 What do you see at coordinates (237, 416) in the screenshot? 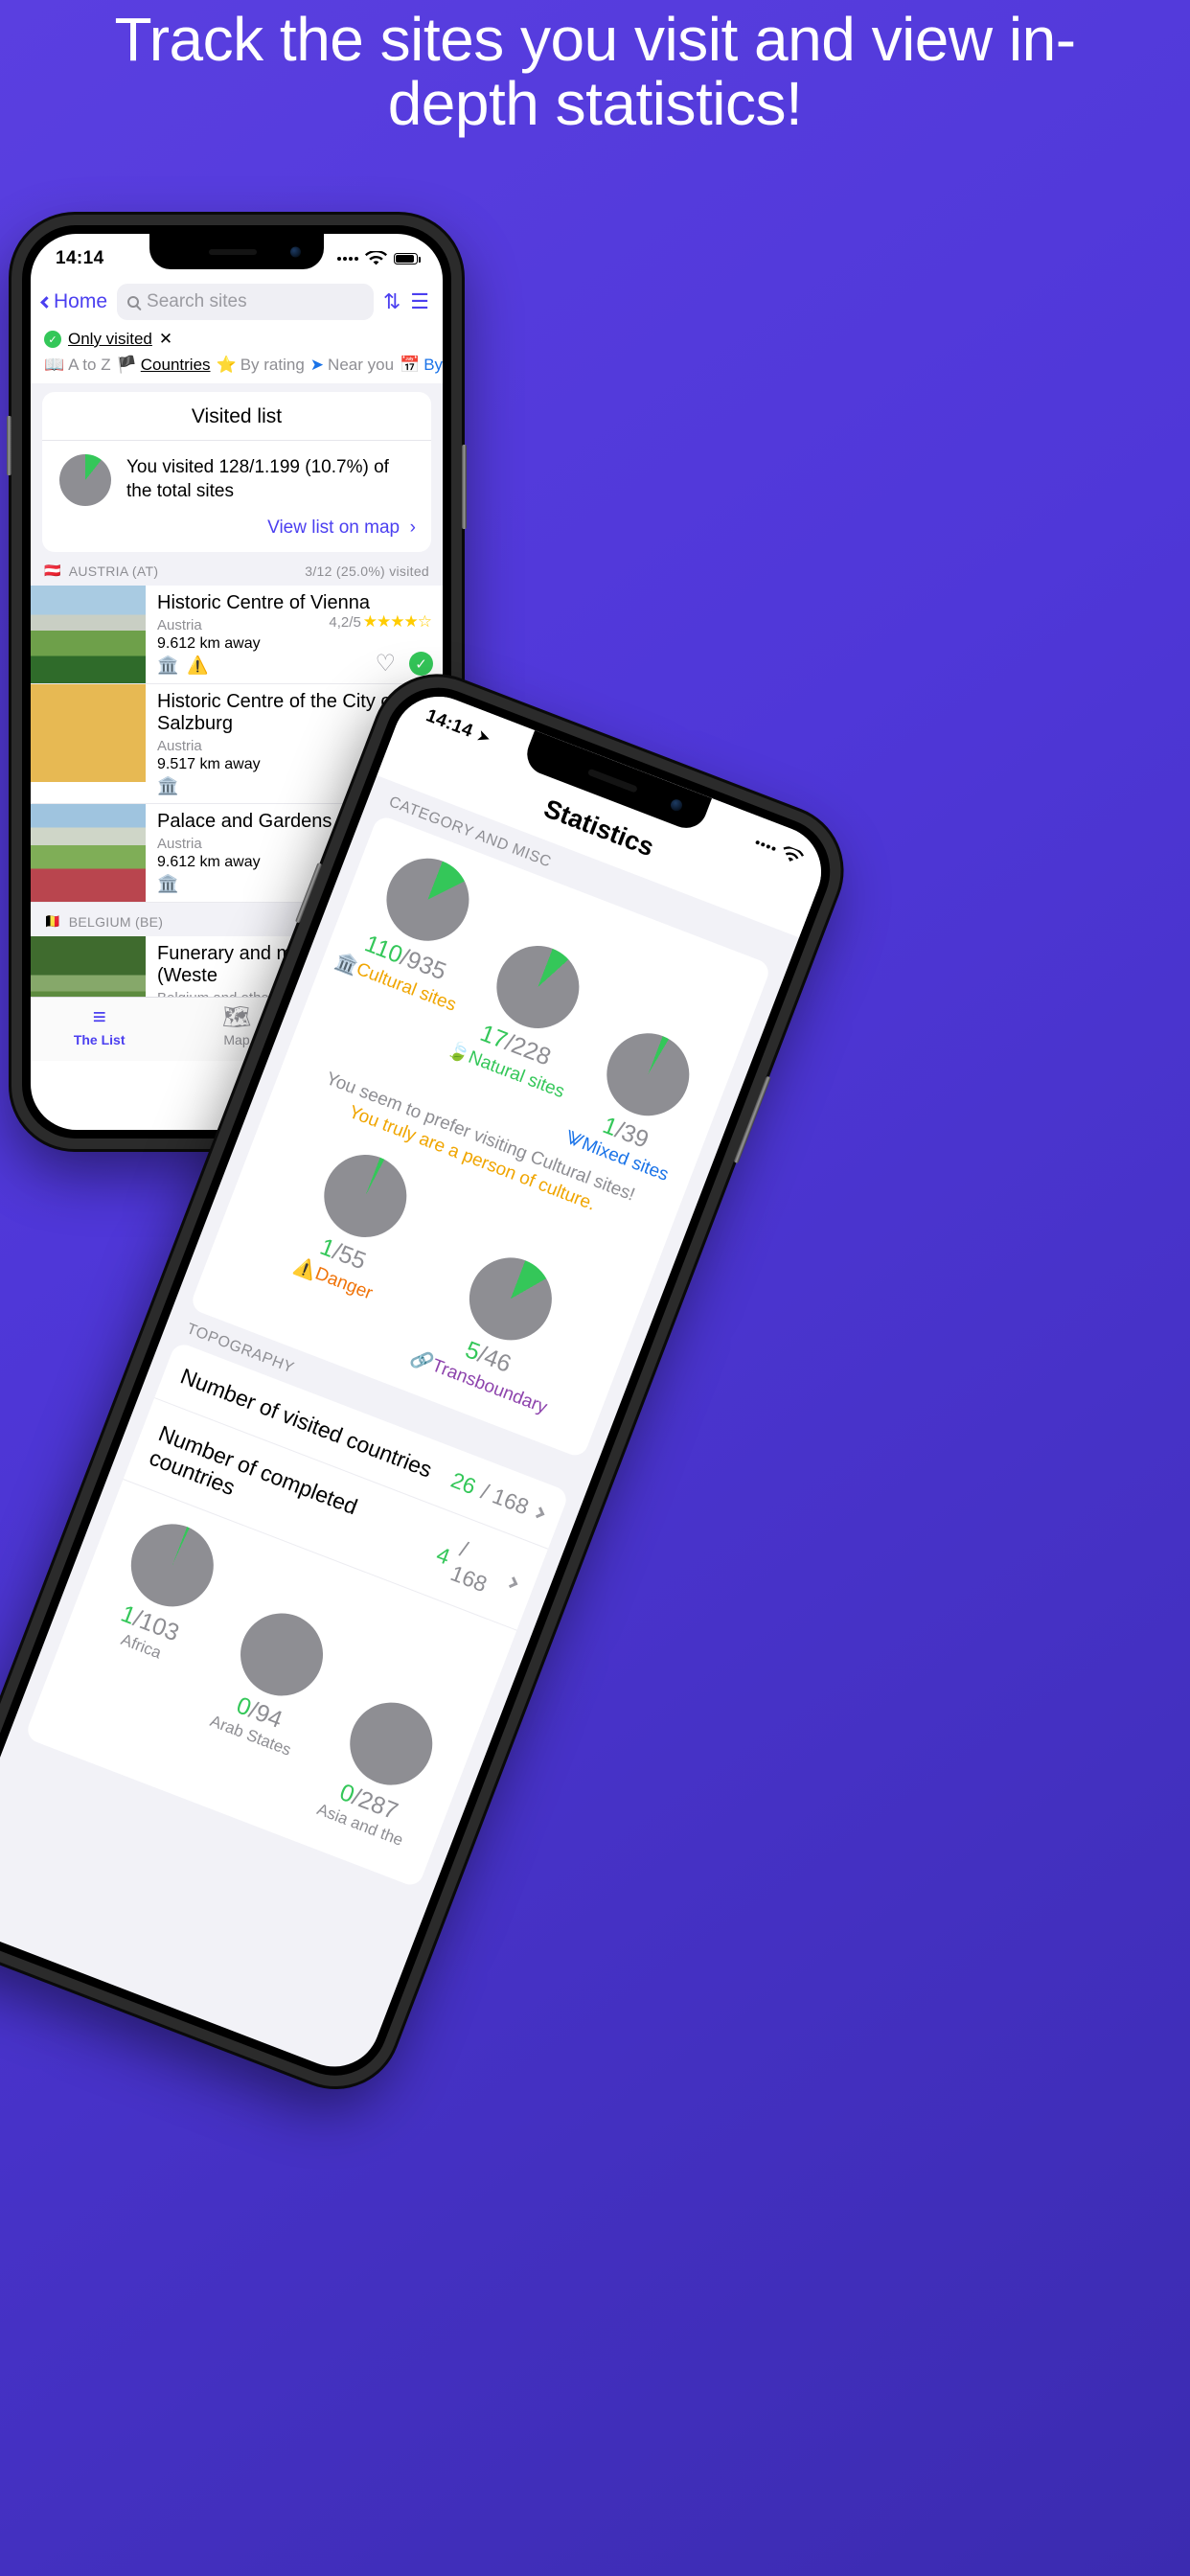
I see `visited-card-title: Visited list` at bounding box center [237, 416].